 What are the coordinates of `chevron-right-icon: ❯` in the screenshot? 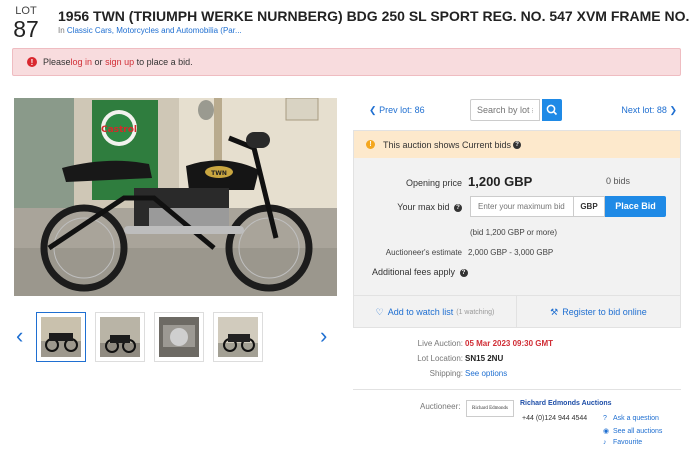 It's located at (673, 110).